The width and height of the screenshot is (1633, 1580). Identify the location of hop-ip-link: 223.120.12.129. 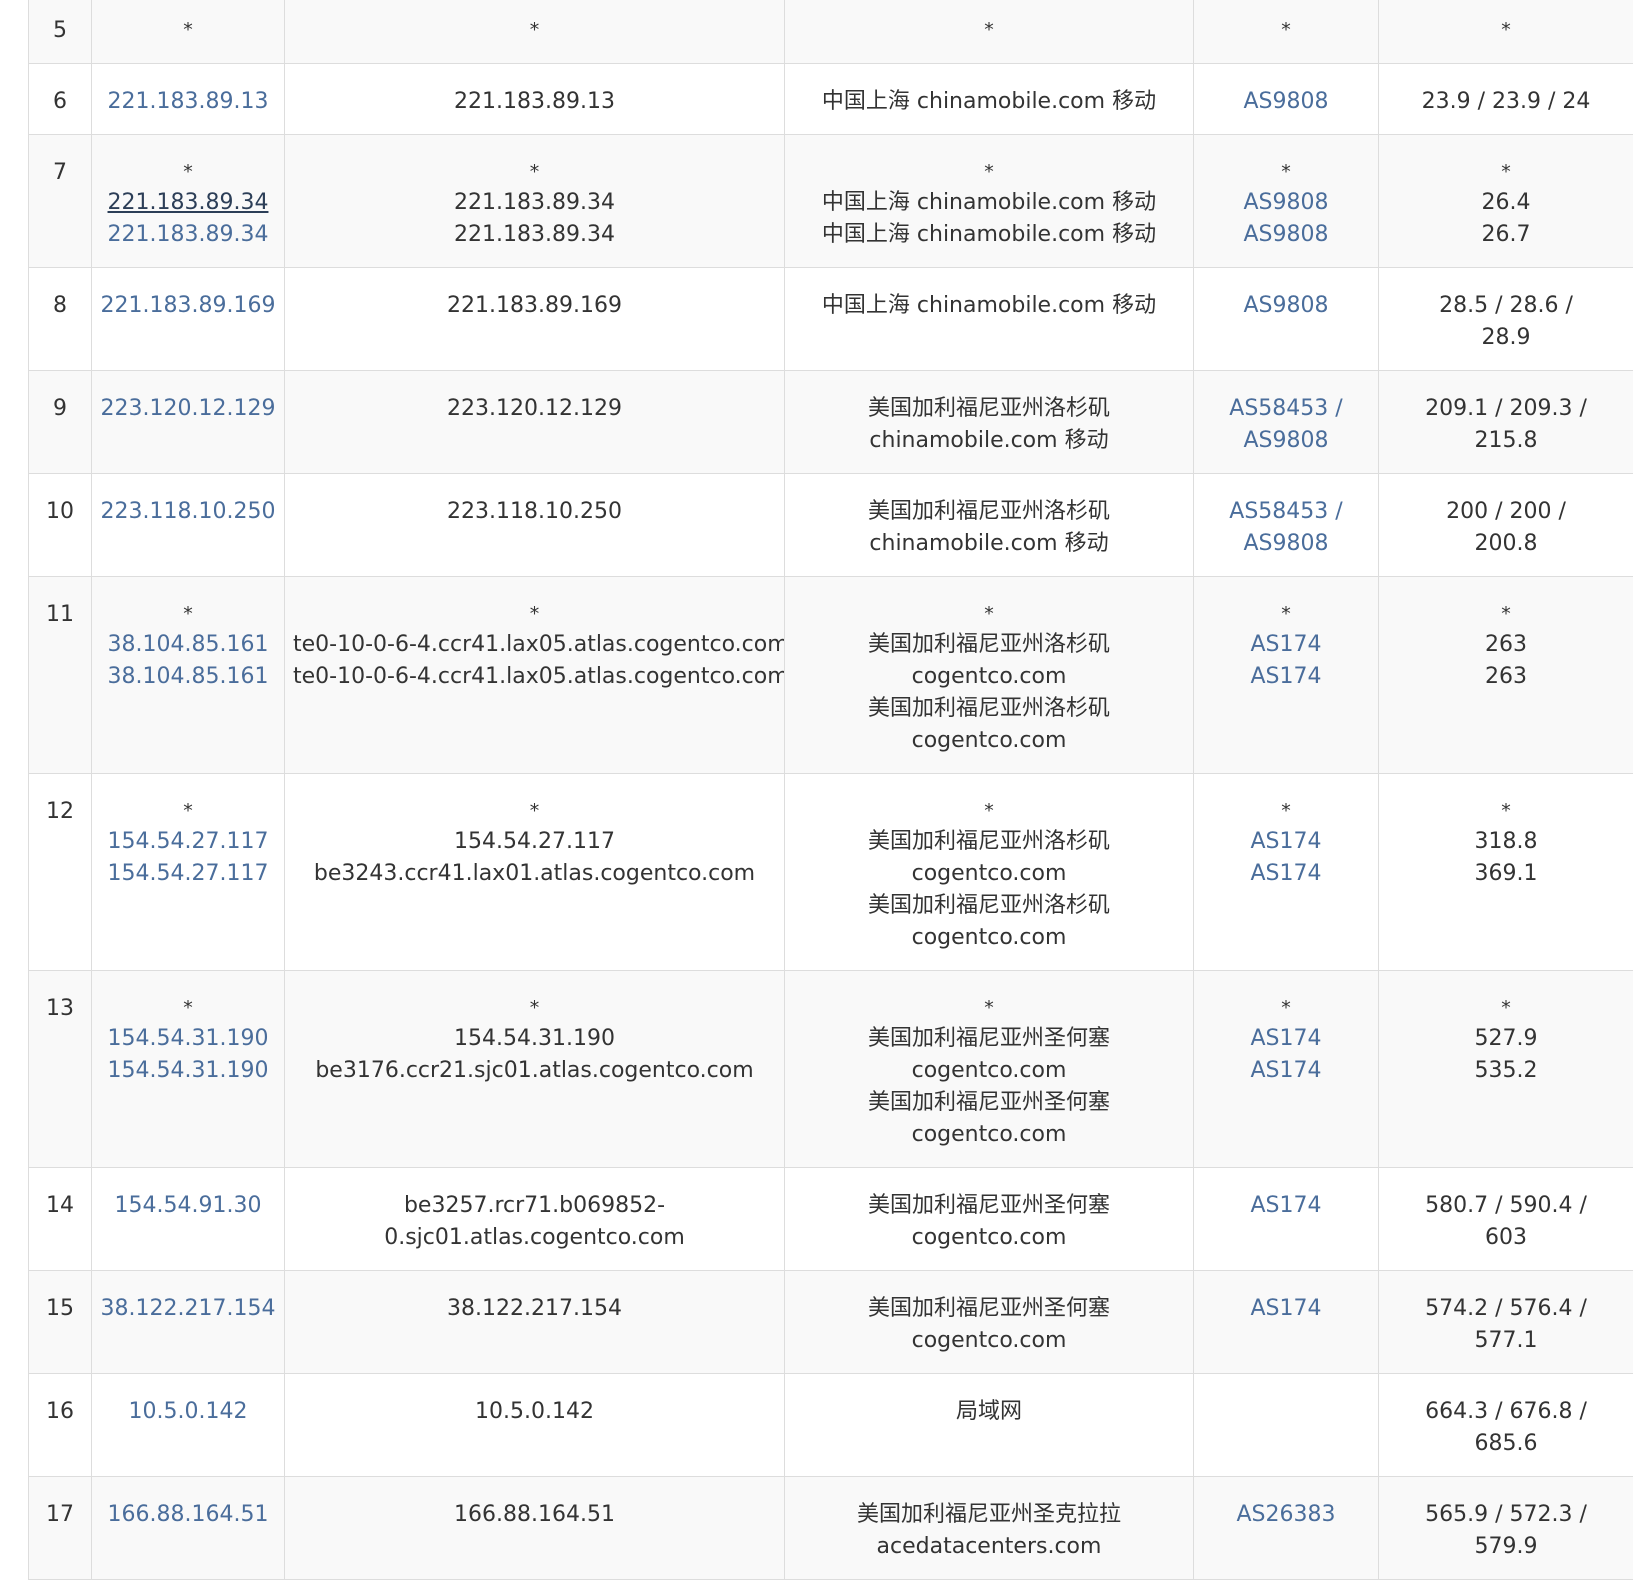
(188, 409).